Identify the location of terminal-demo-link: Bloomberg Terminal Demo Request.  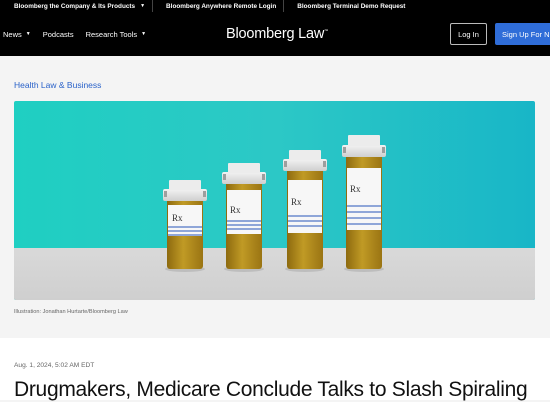
(348, 6).